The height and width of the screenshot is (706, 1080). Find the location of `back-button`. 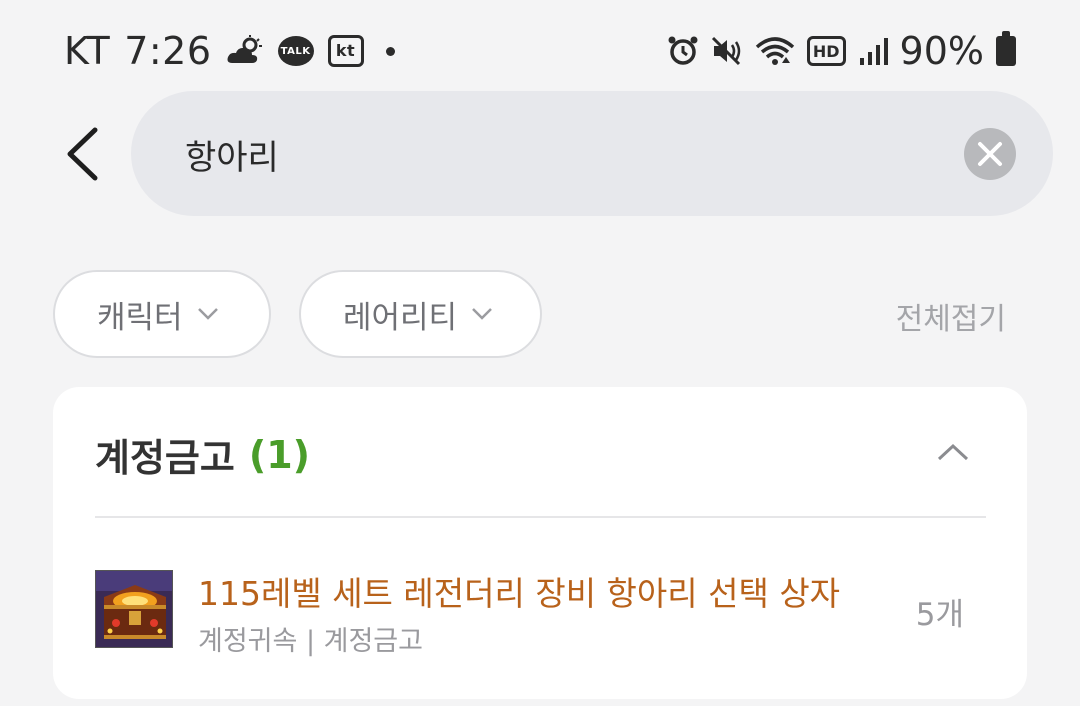

back-button is located at coordinates (82, 154).